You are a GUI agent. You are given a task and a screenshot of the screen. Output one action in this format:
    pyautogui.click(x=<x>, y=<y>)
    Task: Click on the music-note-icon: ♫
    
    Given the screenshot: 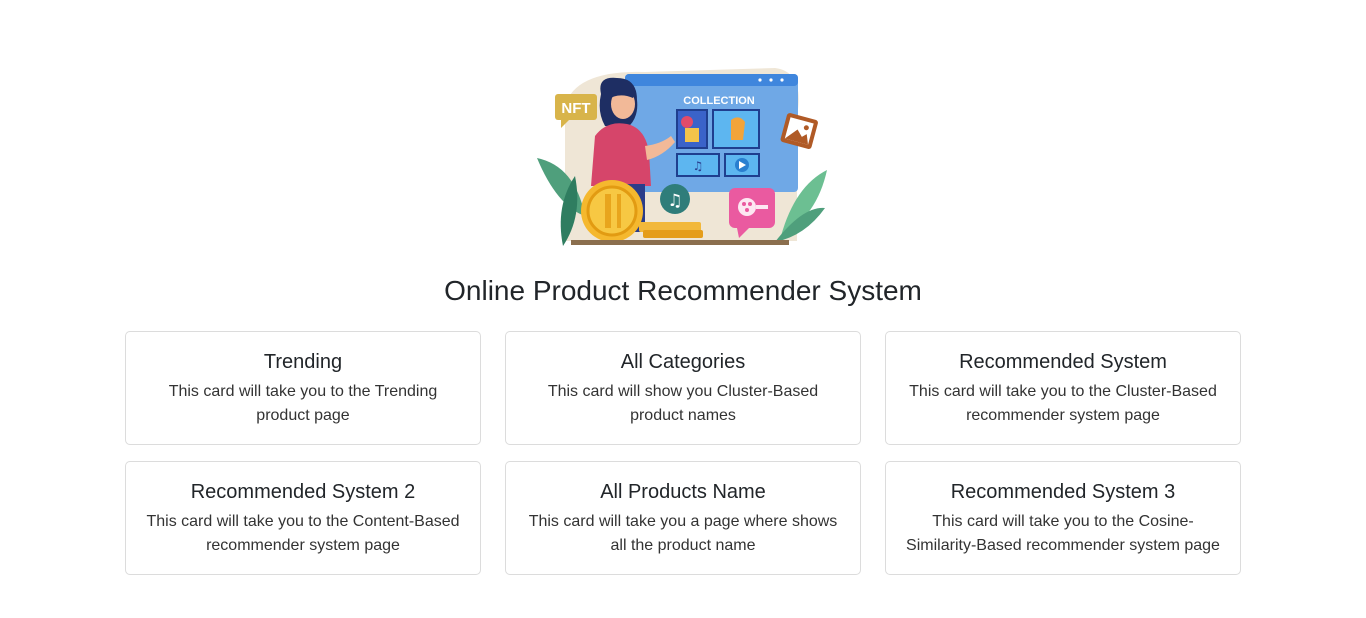 What is the action you would take?
    pyautogui.click(x=675, y=199)
    